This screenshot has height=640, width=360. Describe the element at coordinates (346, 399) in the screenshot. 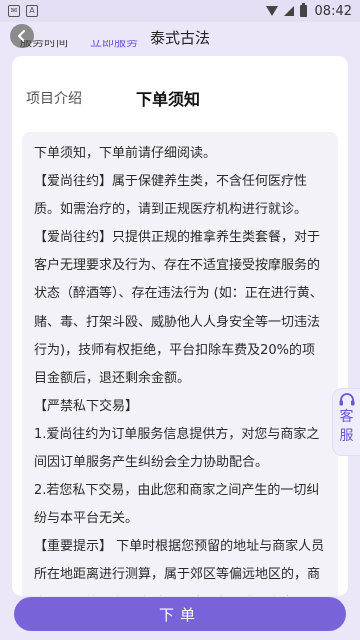

I see `headset-icon` at that location.